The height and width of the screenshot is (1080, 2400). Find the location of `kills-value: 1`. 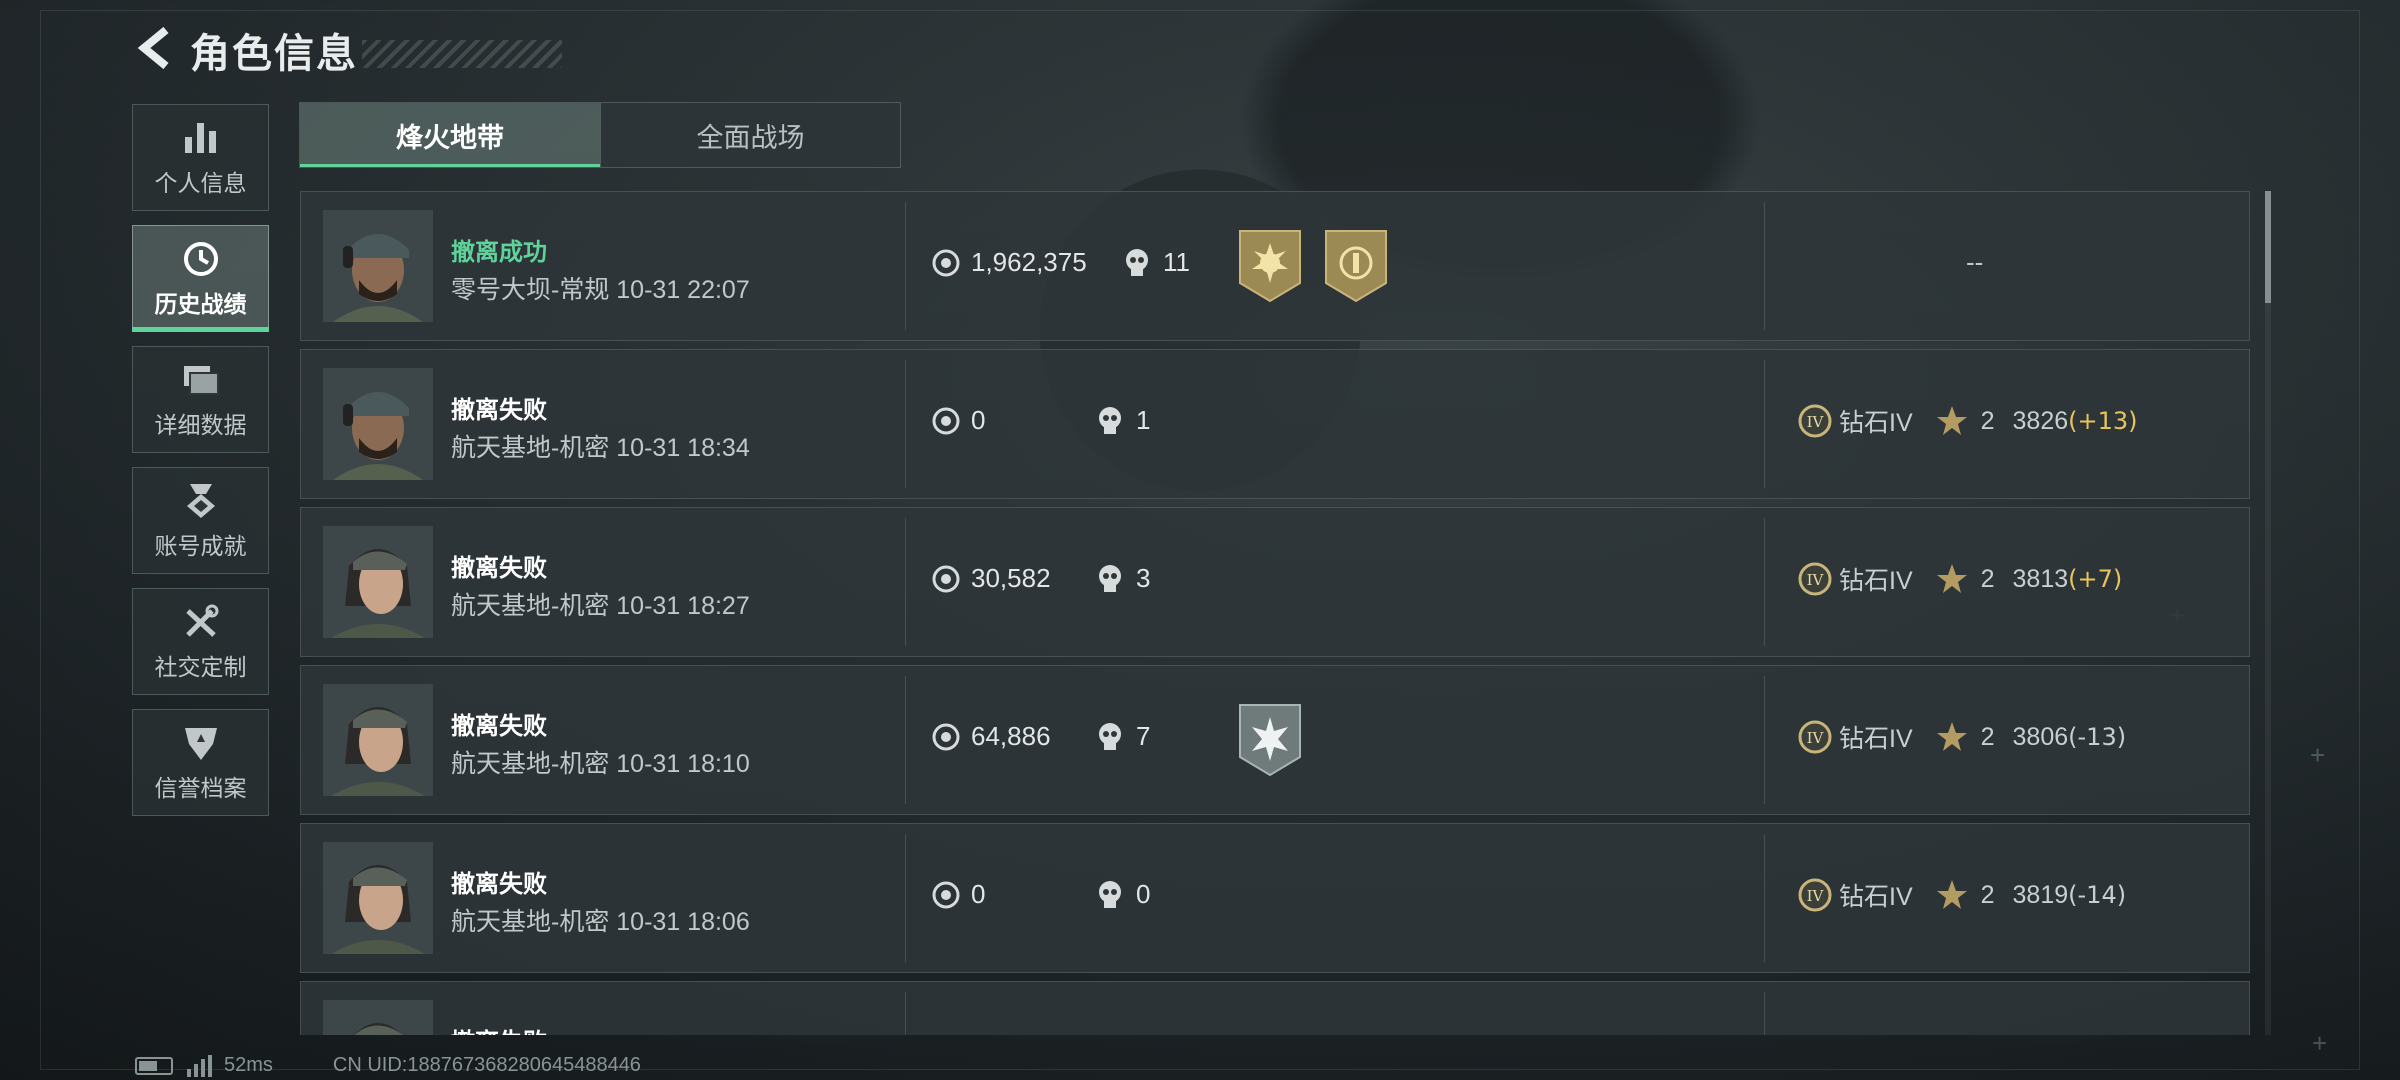

kills-value: 1 is located at coordinates (1143, 420).